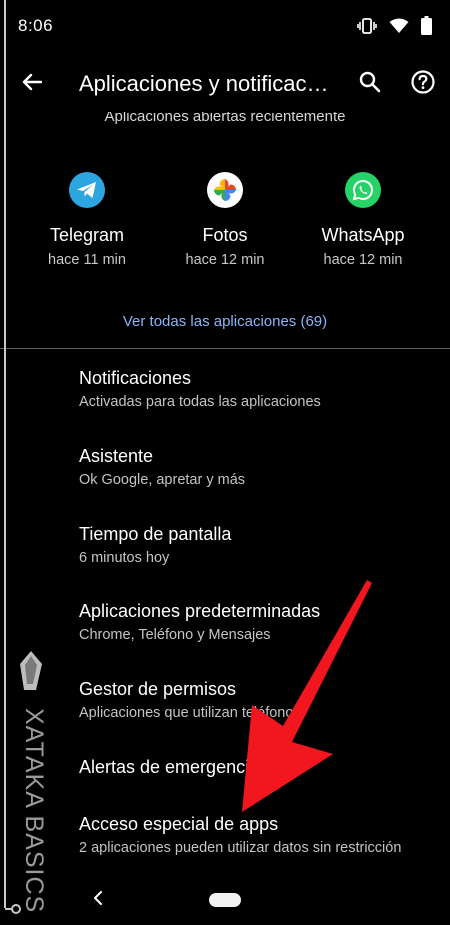 The width and height of the screenshot is (450, 925). Describe the element at coordinates (158, 689) in the screenshot. I see `setting-title: Gestor de permisos` at that location.